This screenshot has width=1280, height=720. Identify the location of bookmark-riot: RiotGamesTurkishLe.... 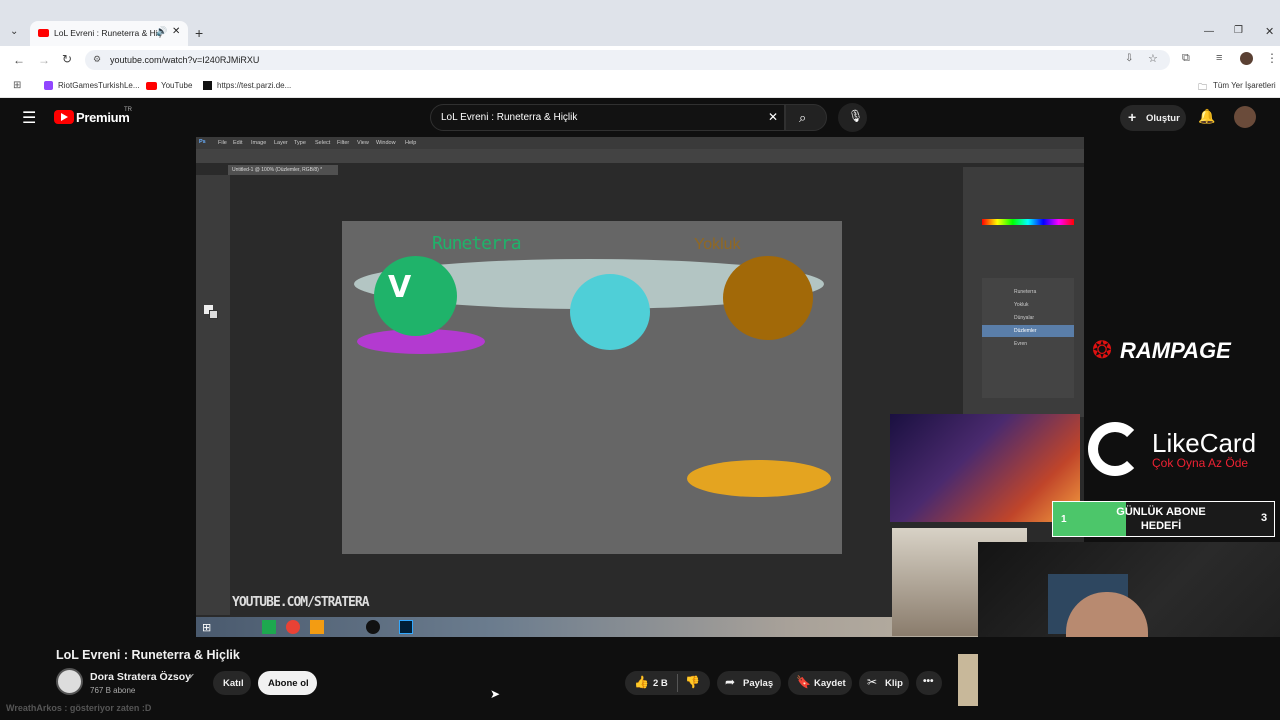
(99, 85).